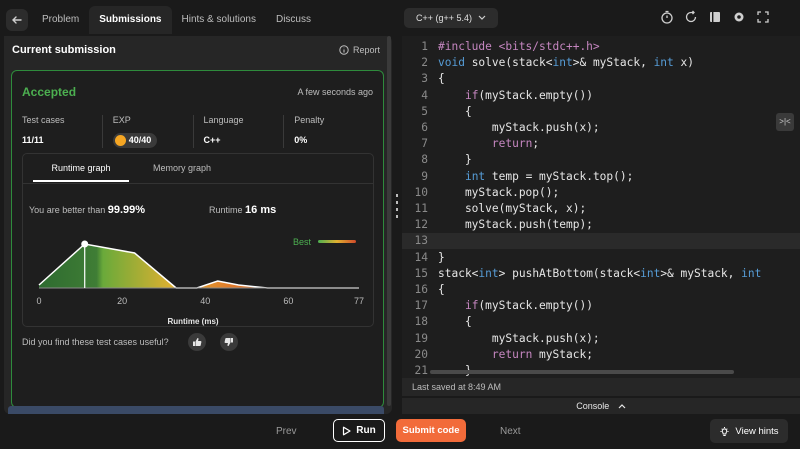 This screenshot has width=800, height=449. I want to click on editor-toolbar, so click(715, 17).